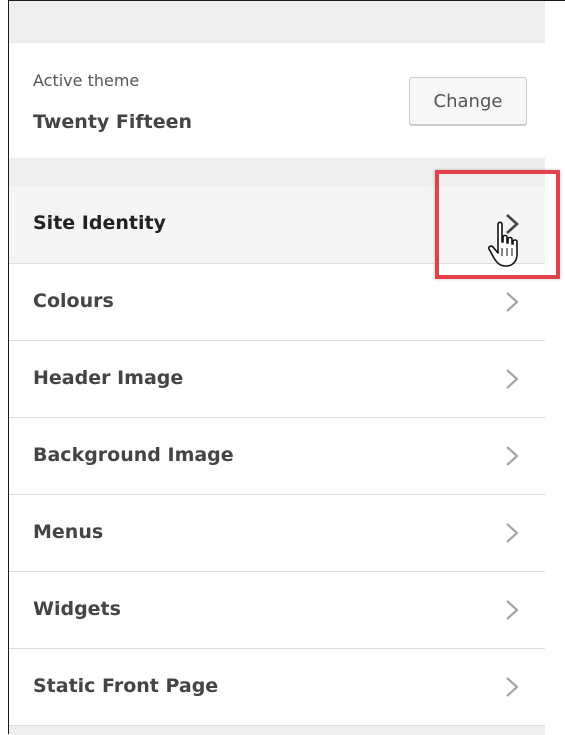  I want to click on hand-pointer-icon, so click(503, 244).